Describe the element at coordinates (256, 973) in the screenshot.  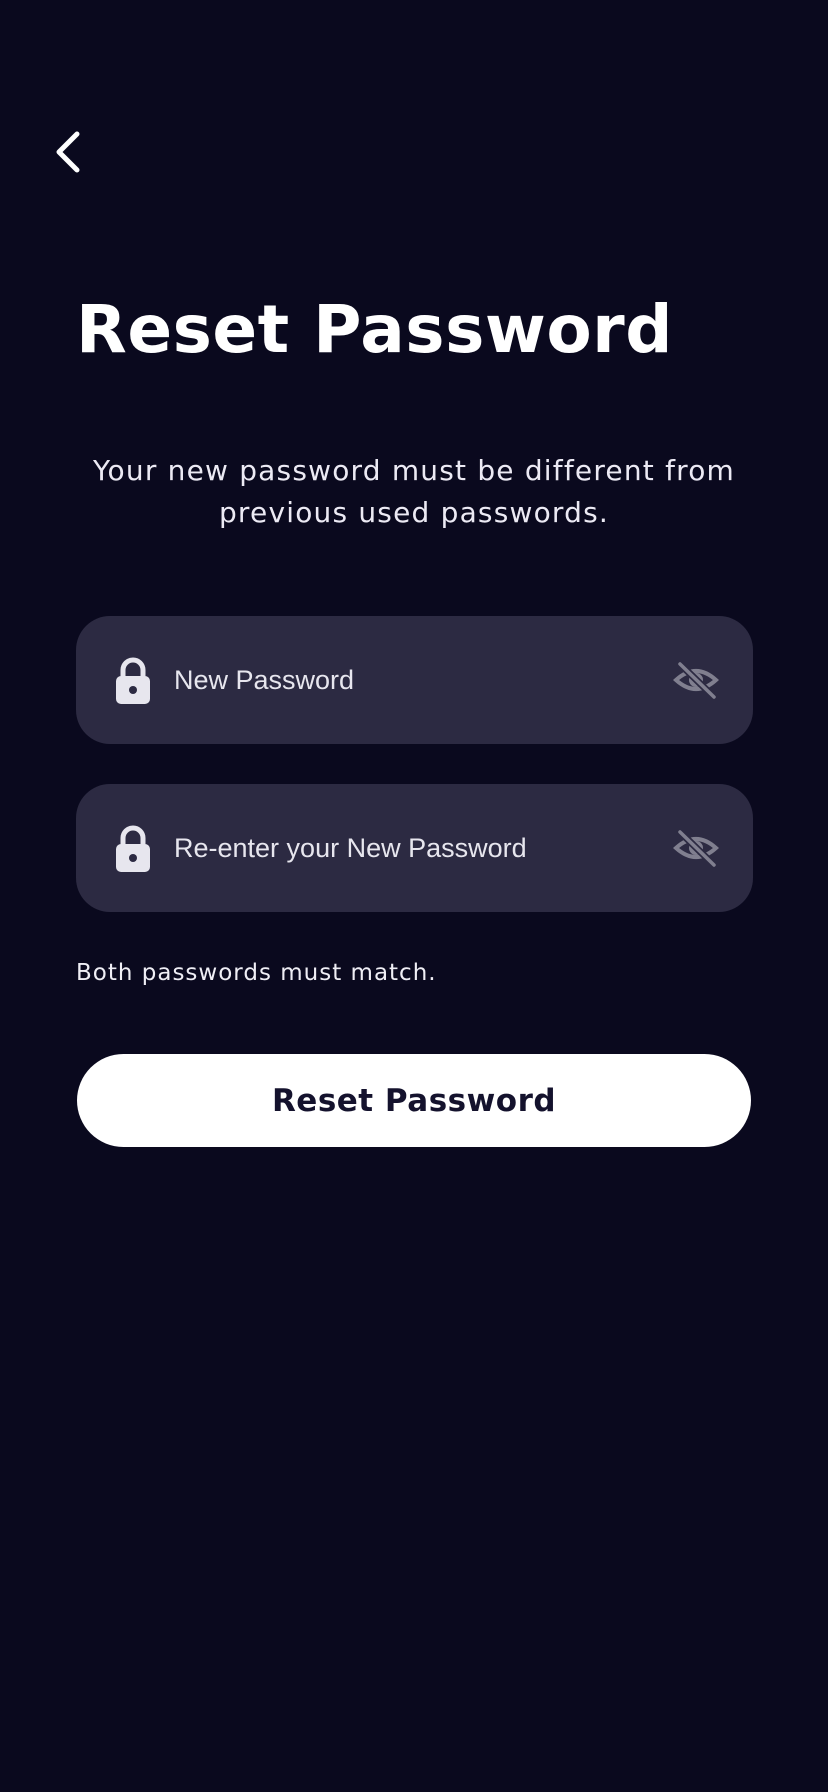
I see `password-match-hint: Both passwords must match.` at that location.